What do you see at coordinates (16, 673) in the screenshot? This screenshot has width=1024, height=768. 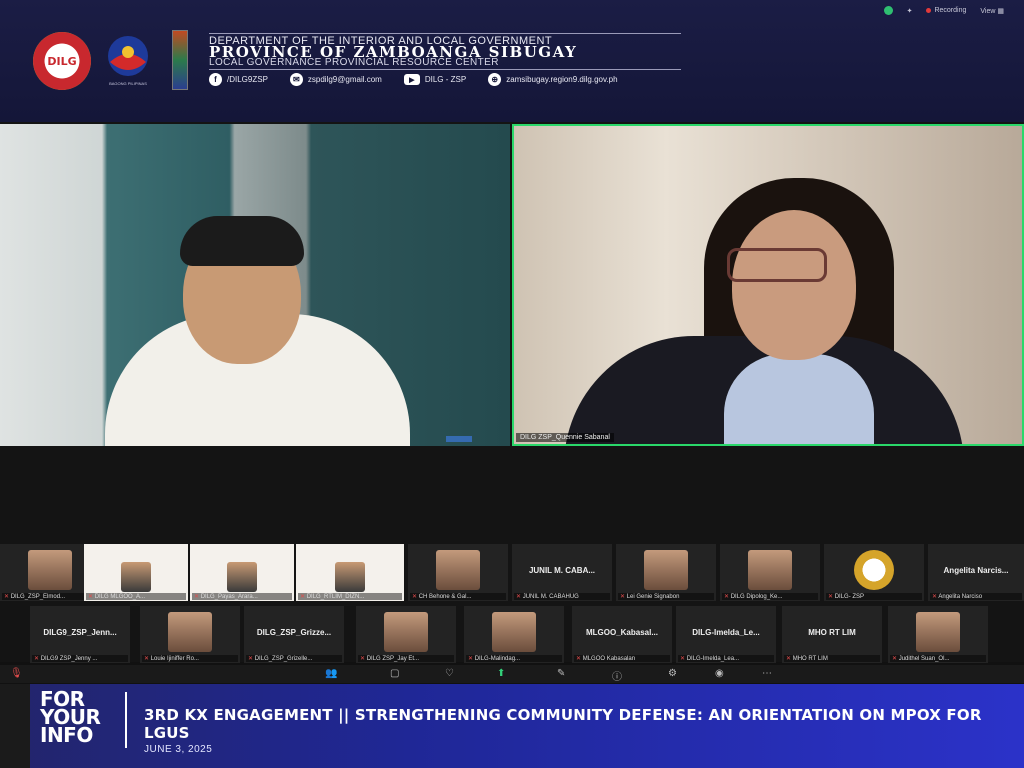 I see `mic-icon: 🎙` at bounding box center [16, 673].